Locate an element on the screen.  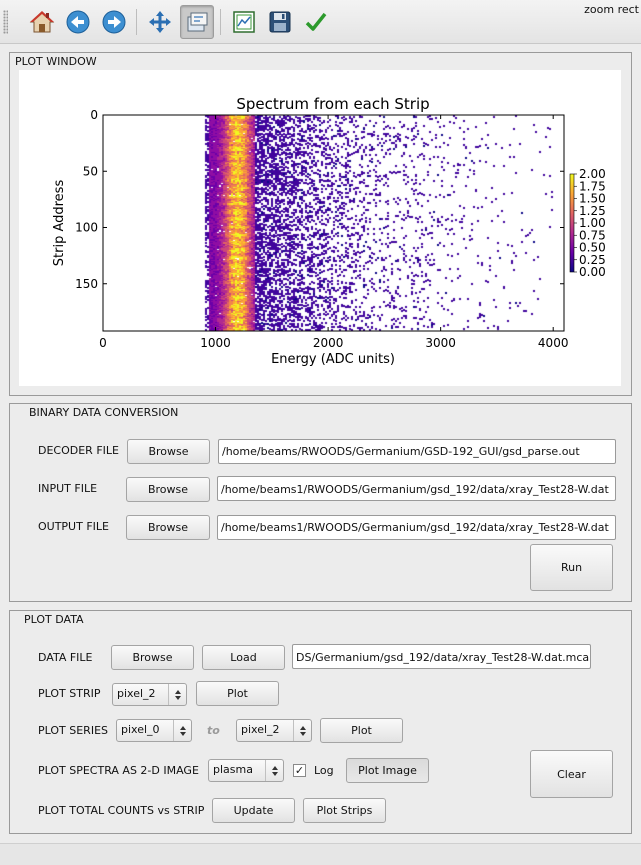
series-to-select: pixel_2 is located at coordinates (274, 730).